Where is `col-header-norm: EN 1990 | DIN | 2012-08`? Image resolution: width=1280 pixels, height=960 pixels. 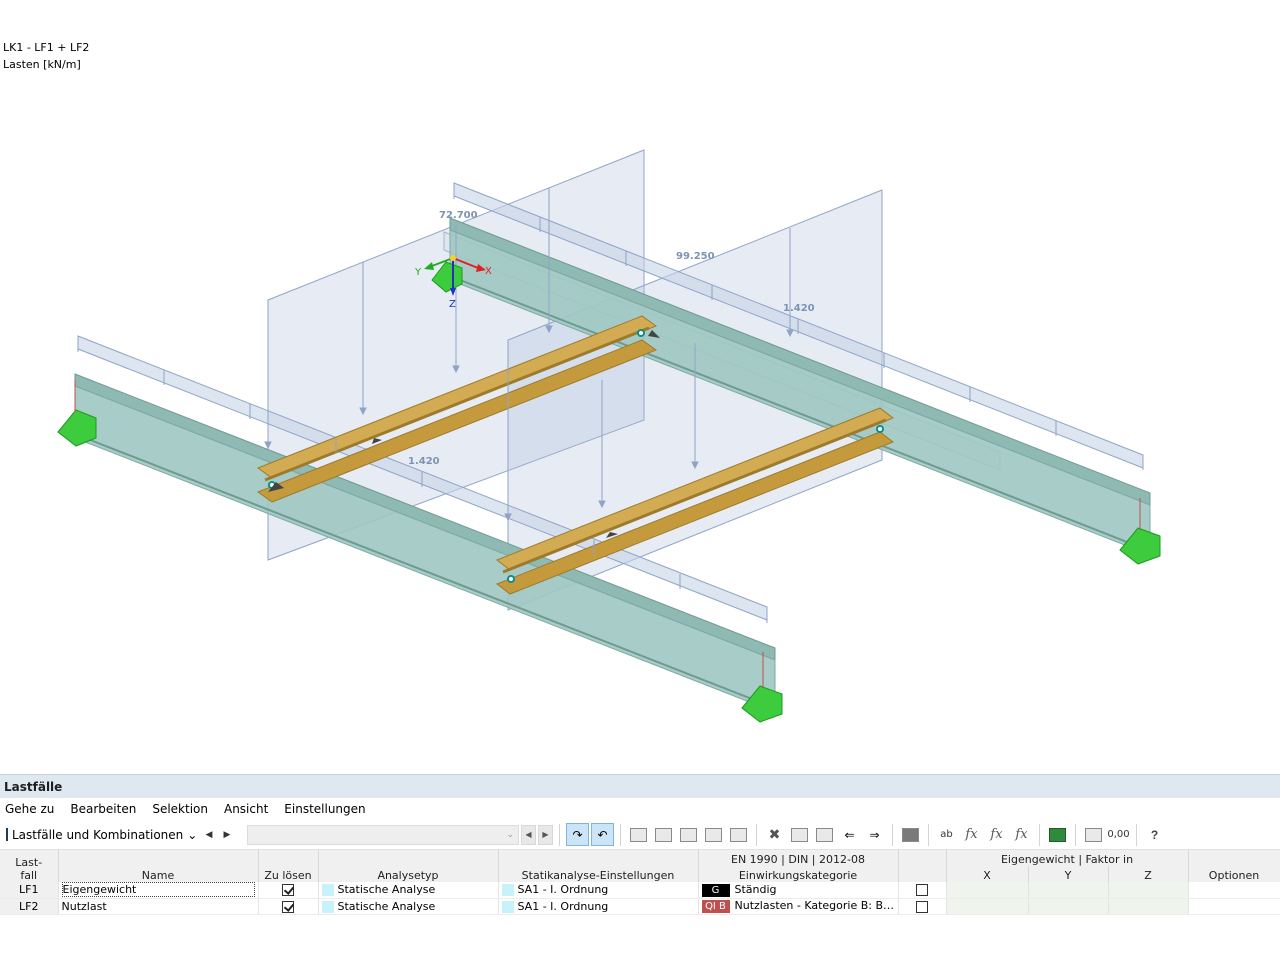 col-header-norm: EN 1990 | DIN | 2012-08 is located at coordinates (798, 858).